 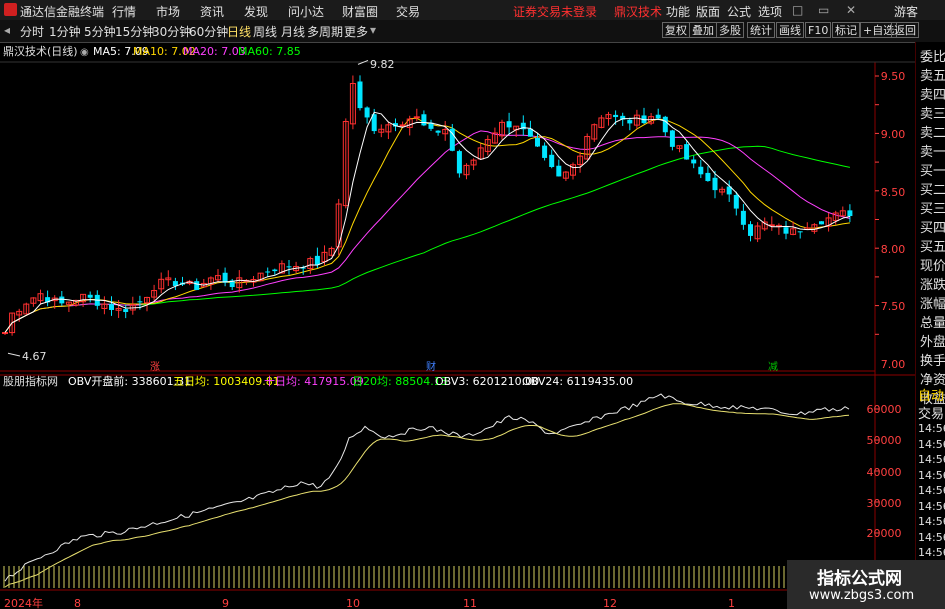 I want to click on date-tick: 2024年, so click(x=23, y=602).